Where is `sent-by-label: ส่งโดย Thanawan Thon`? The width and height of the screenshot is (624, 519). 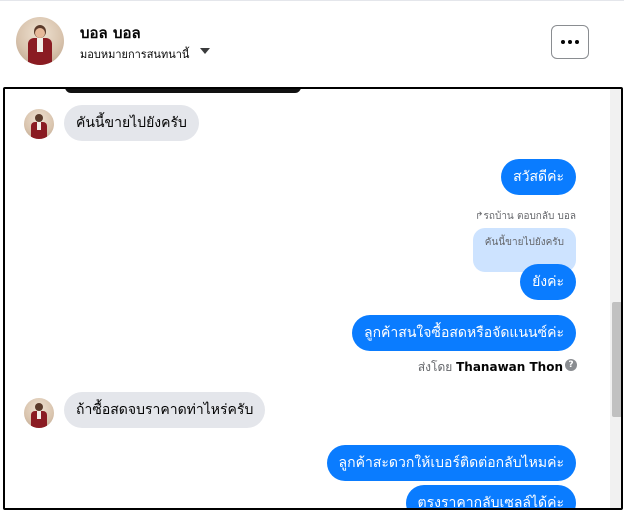
sent-by-label: ส่งโดย Thanawan Thon is located at coordinates (490, 367).